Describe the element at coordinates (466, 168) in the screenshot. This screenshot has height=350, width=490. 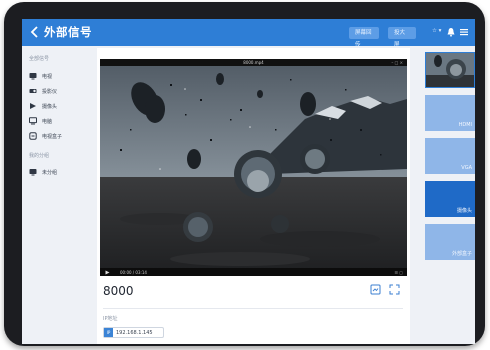
I see `thumbnail-label: VGA` at that location.